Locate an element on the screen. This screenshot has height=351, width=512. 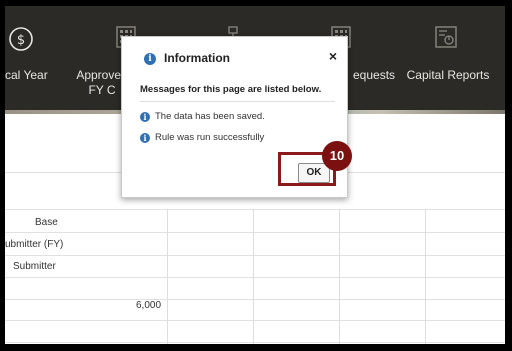
step-number-badge: 10 is located at coordinates (337, 156).